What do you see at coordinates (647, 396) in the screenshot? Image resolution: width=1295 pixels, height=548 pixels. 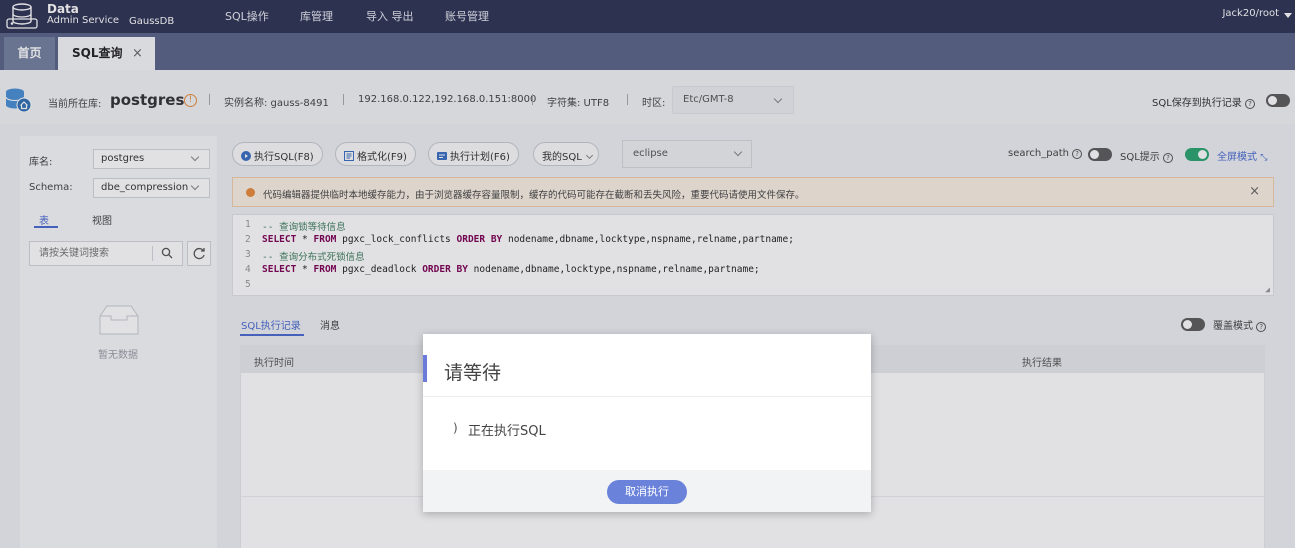 I see `divider` at bounding box center [647, 396].